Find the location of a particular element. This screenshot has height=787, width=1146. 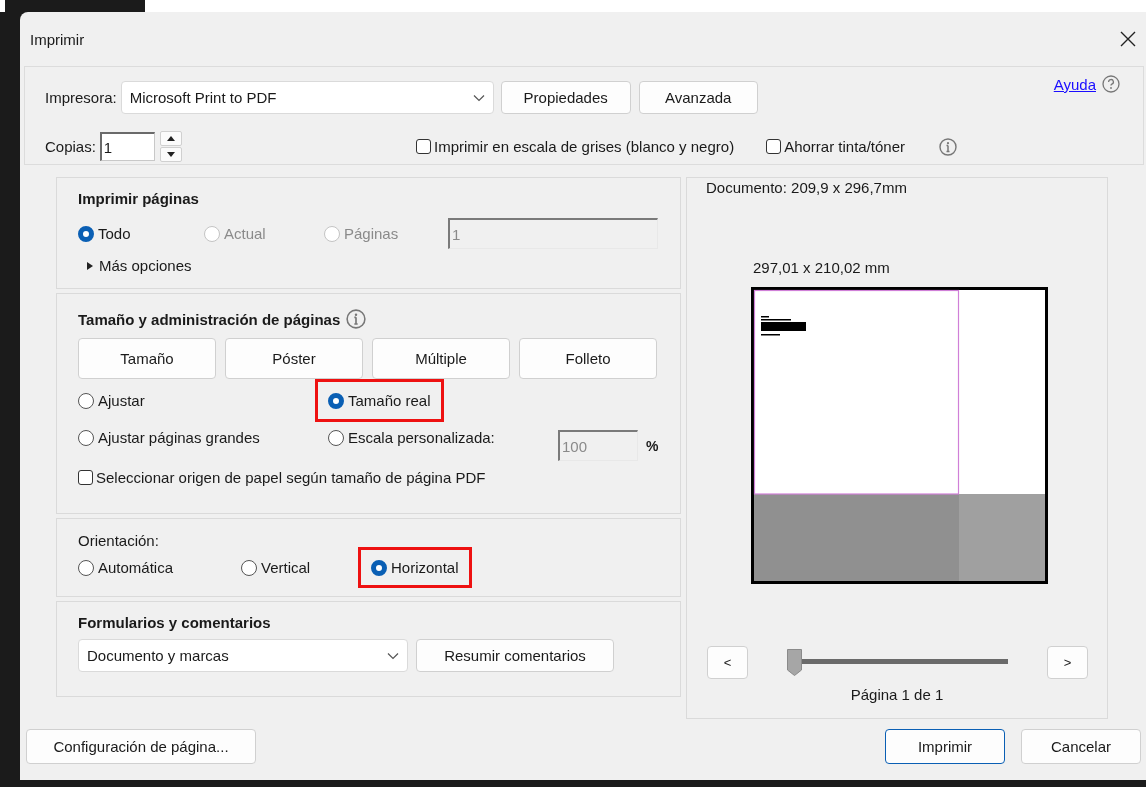

previous-page-button: < is located at coordinates (727, 662).